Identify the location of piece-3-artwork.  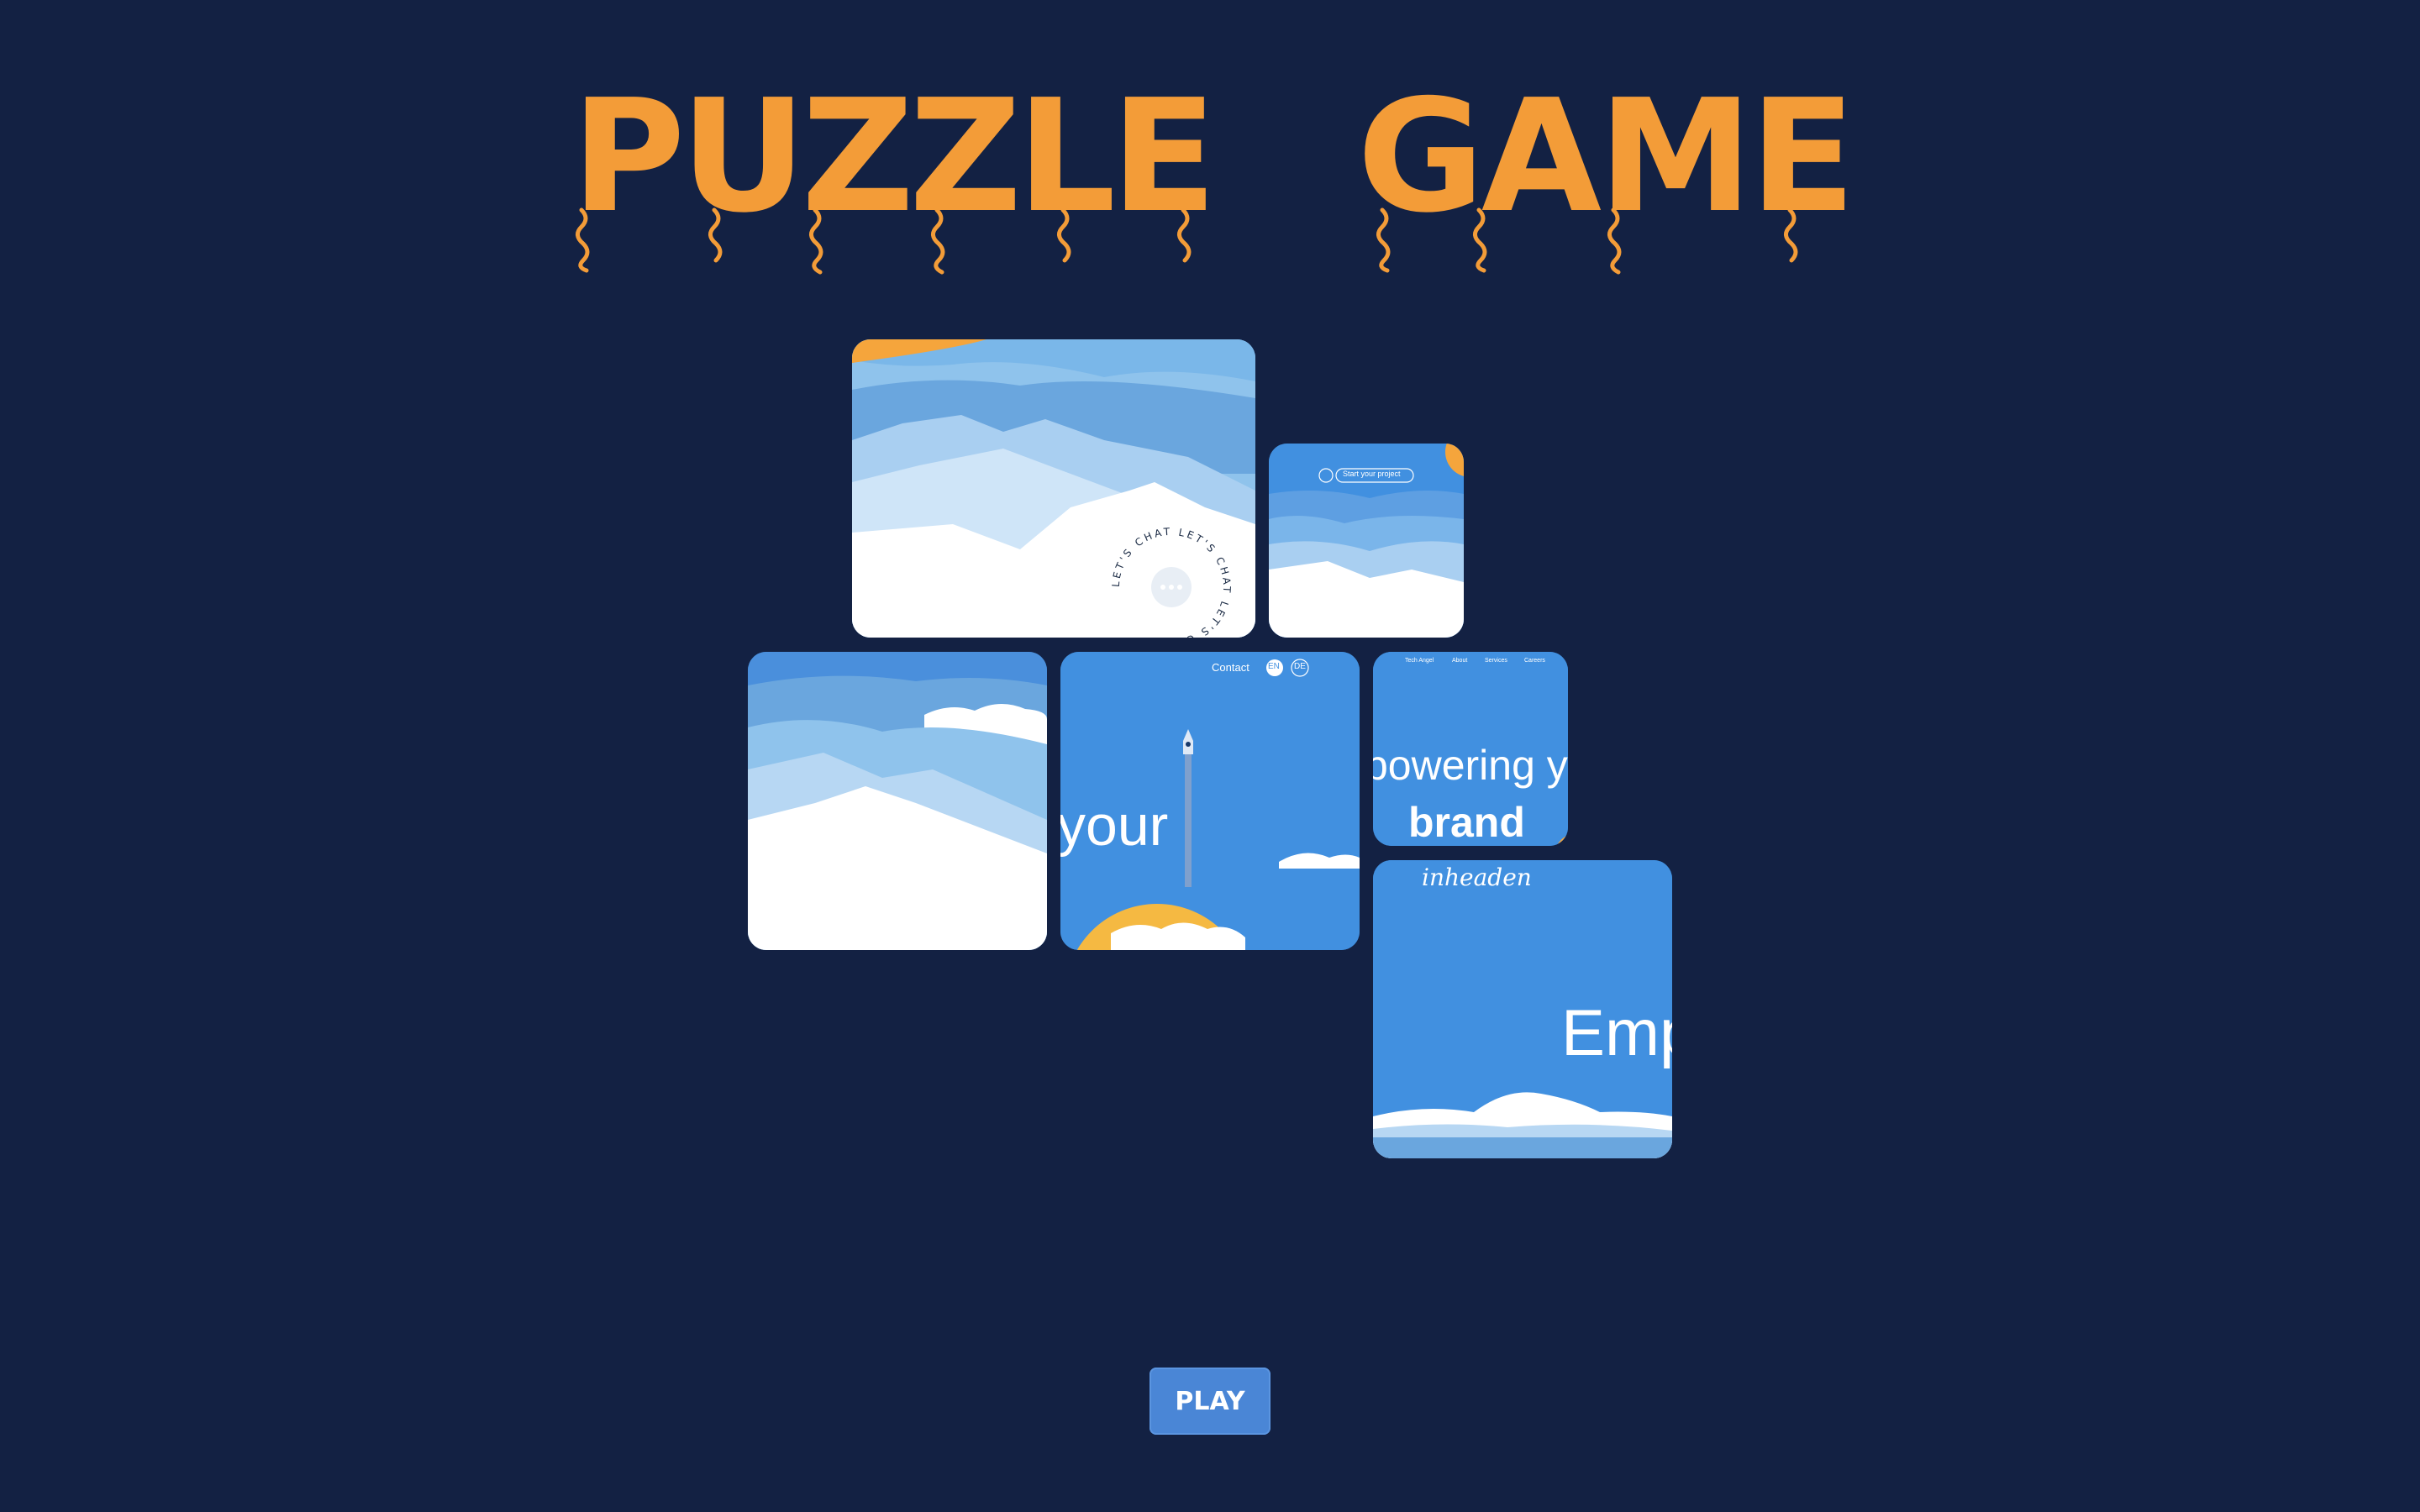
(898, 801).